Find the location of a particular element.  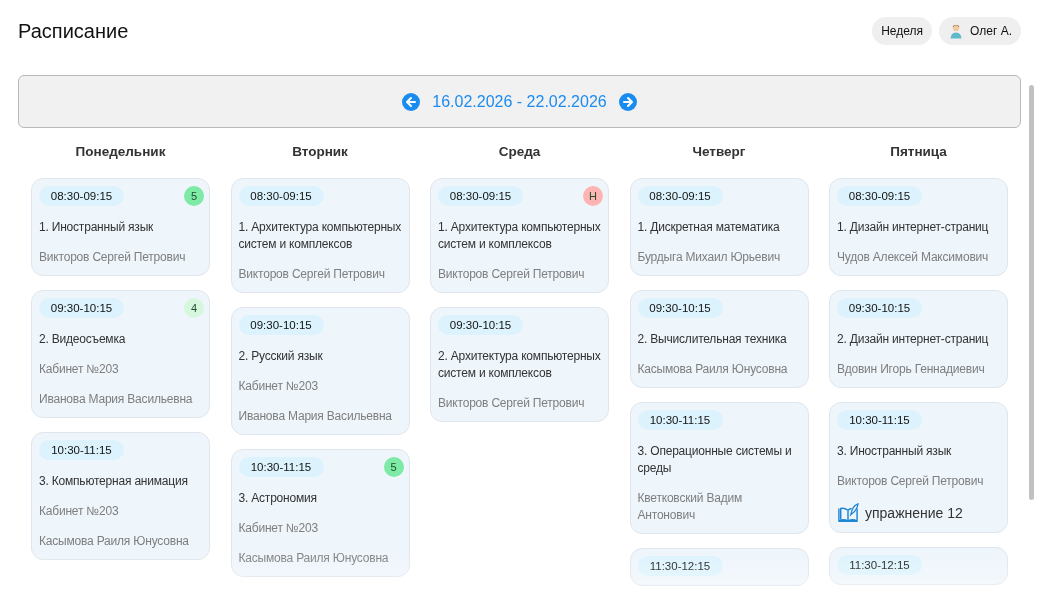

lesson-title: 2. Русский язык is located at coordinates (281, 356).